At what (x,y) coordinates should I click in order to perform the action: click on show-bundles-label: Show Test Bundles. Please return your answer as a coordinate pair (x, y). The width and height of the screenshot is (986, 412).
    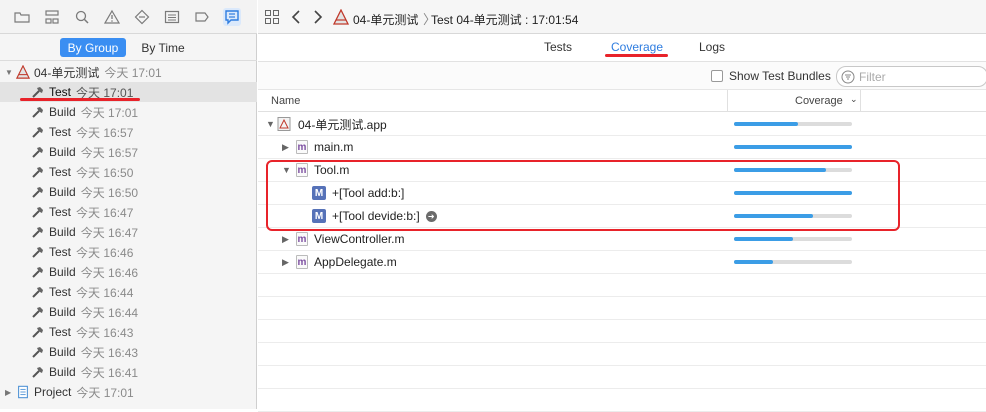
    Looking at the image, I should click on (780, 76).